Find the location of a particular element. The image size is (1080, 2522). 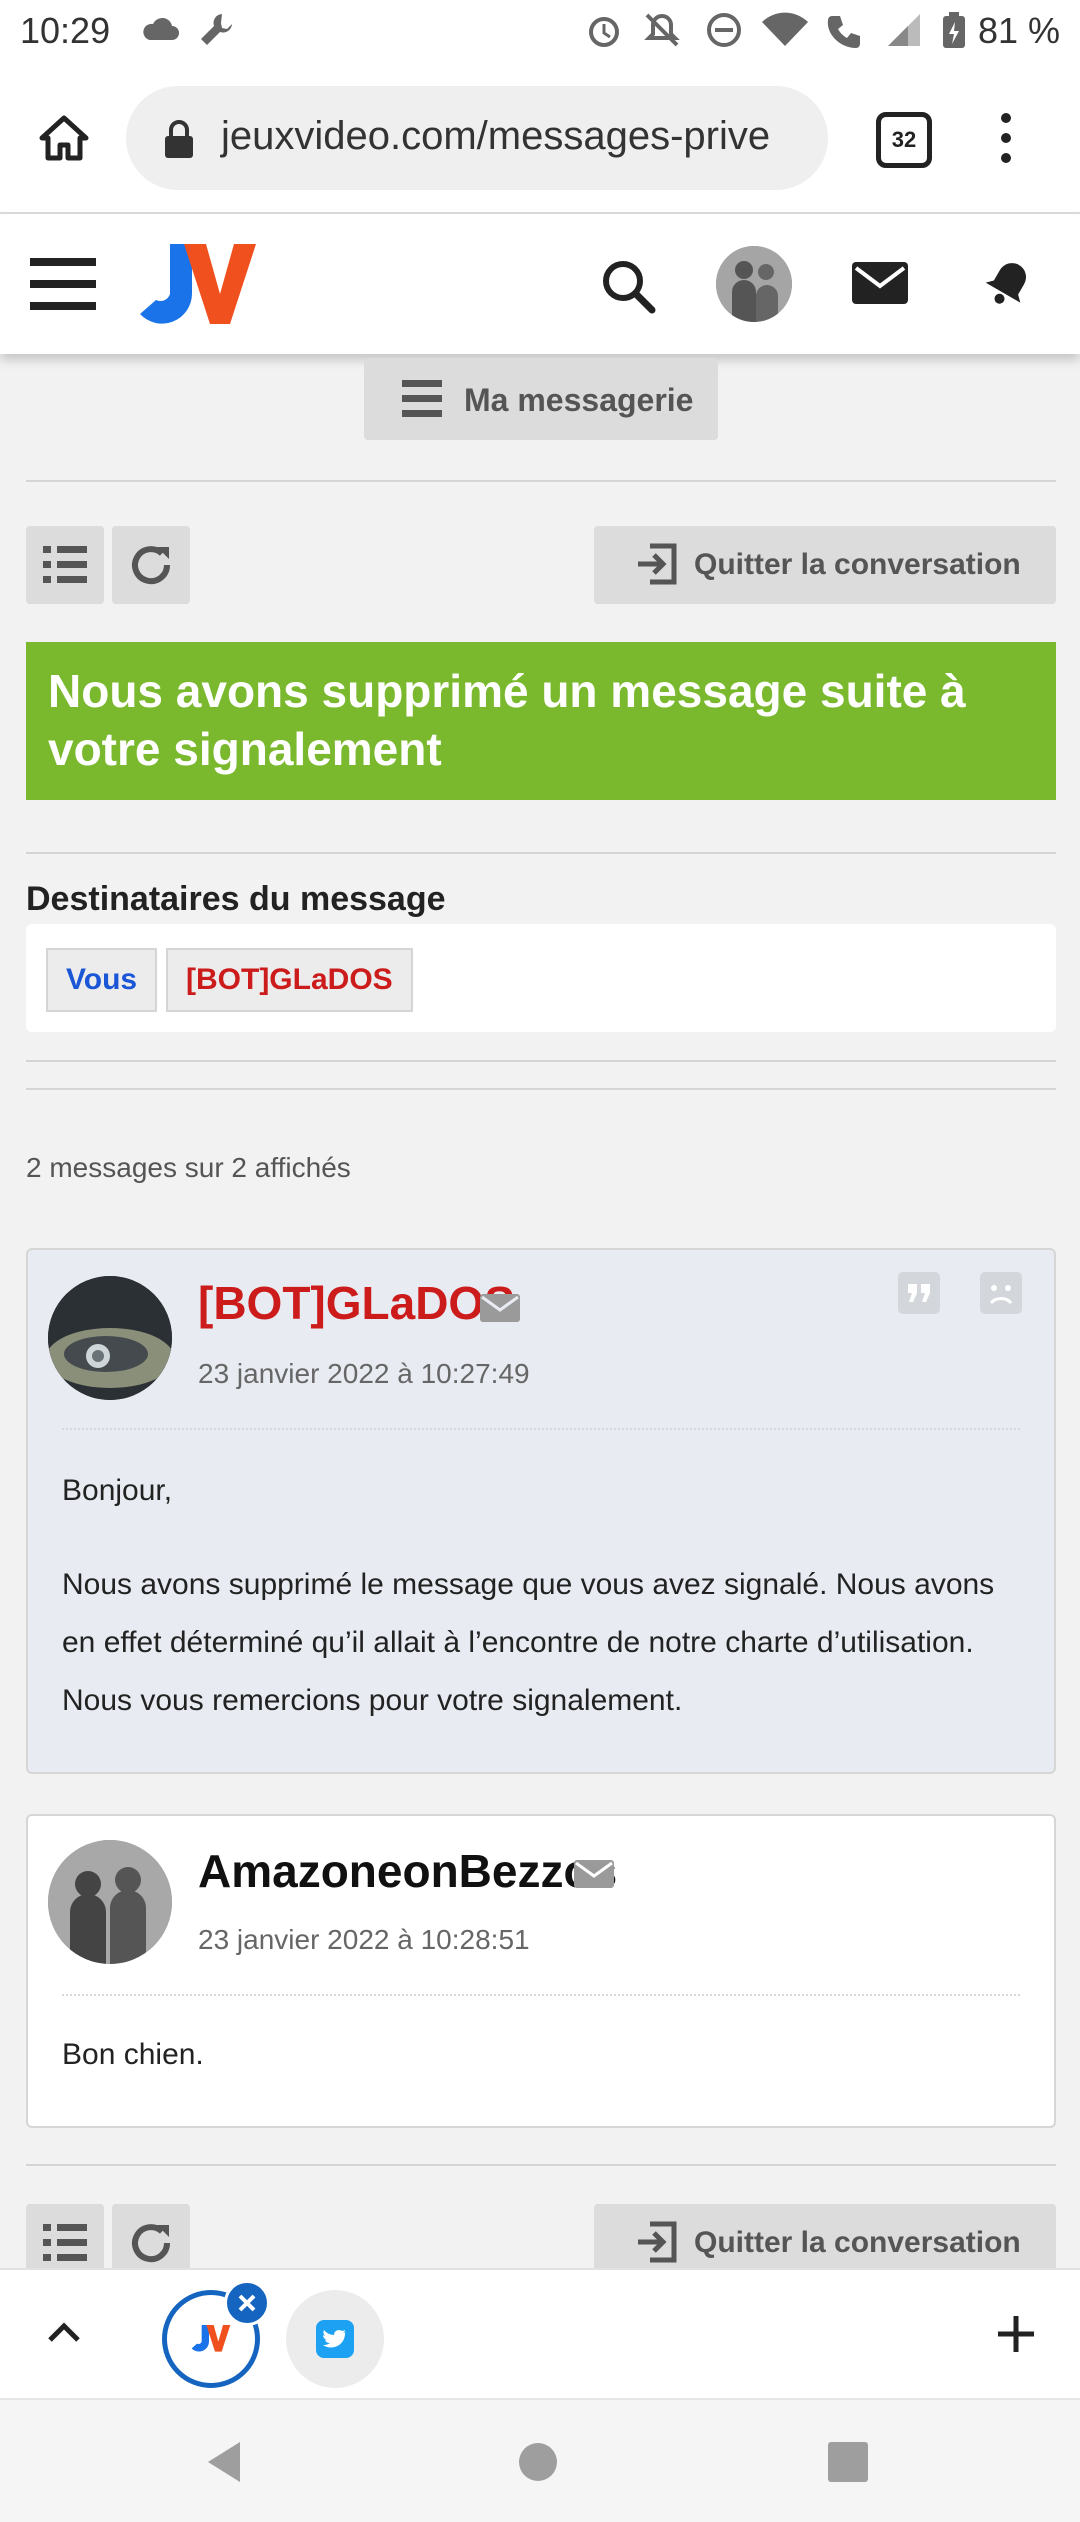

author-name: AmazoneonBezzos is located at coordinates (407, 1871).